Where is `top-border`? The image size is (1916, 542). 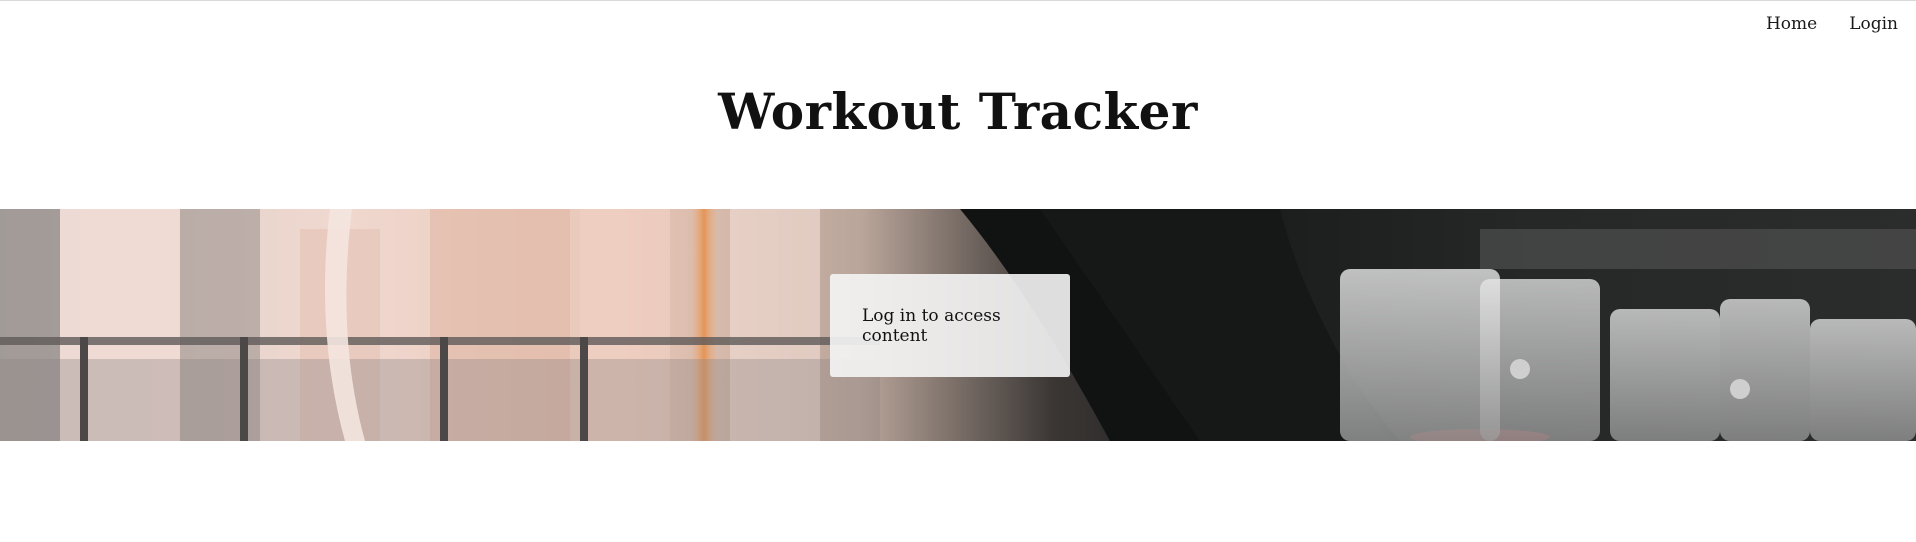 top-border is located at coordinates (958, 0).